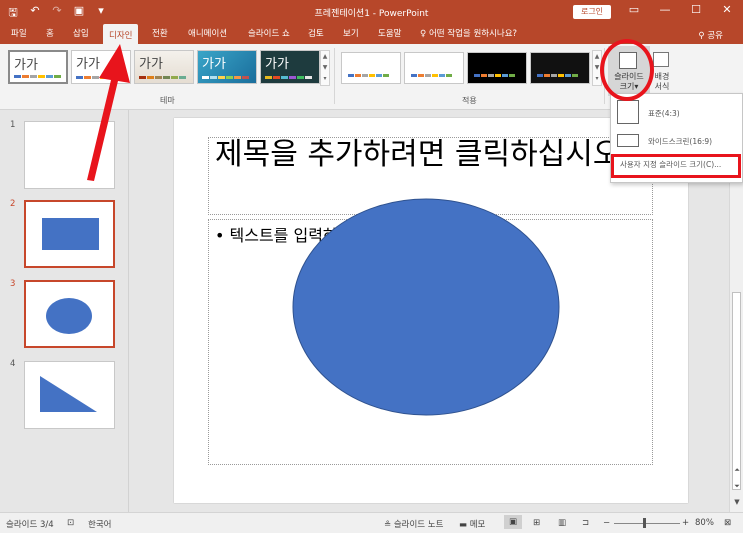 This screenshot has width=743, height=533. What do you see at coordinates (513, 522) in the screenshot?
I see `normal-view-icon: ▣` at bounding box center [513, 522].